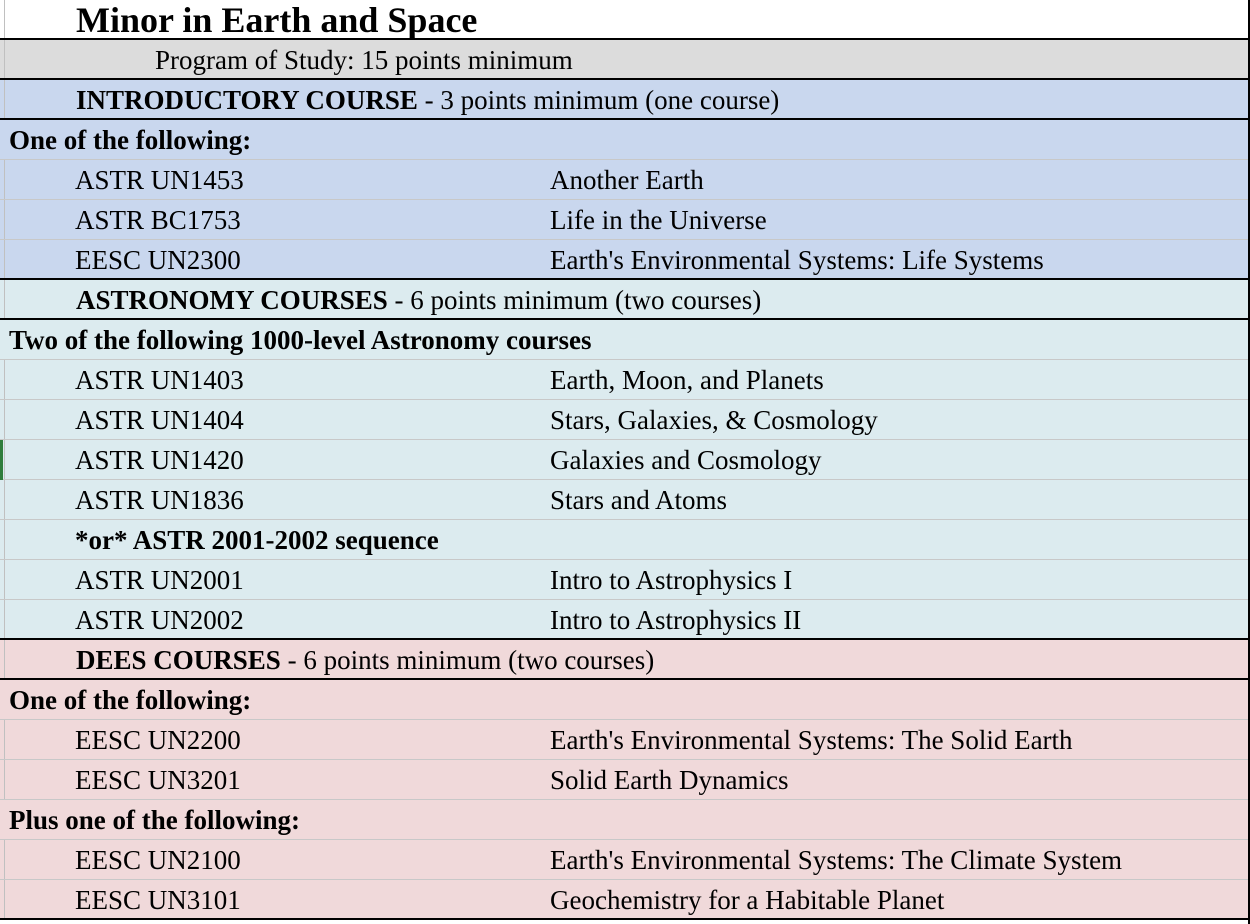 The width and height of the screenshot is (1250, 924). Describe the element at coordinates (639, 500) in the screenshot. I see `course-name: Stars and Atoms` at that location.